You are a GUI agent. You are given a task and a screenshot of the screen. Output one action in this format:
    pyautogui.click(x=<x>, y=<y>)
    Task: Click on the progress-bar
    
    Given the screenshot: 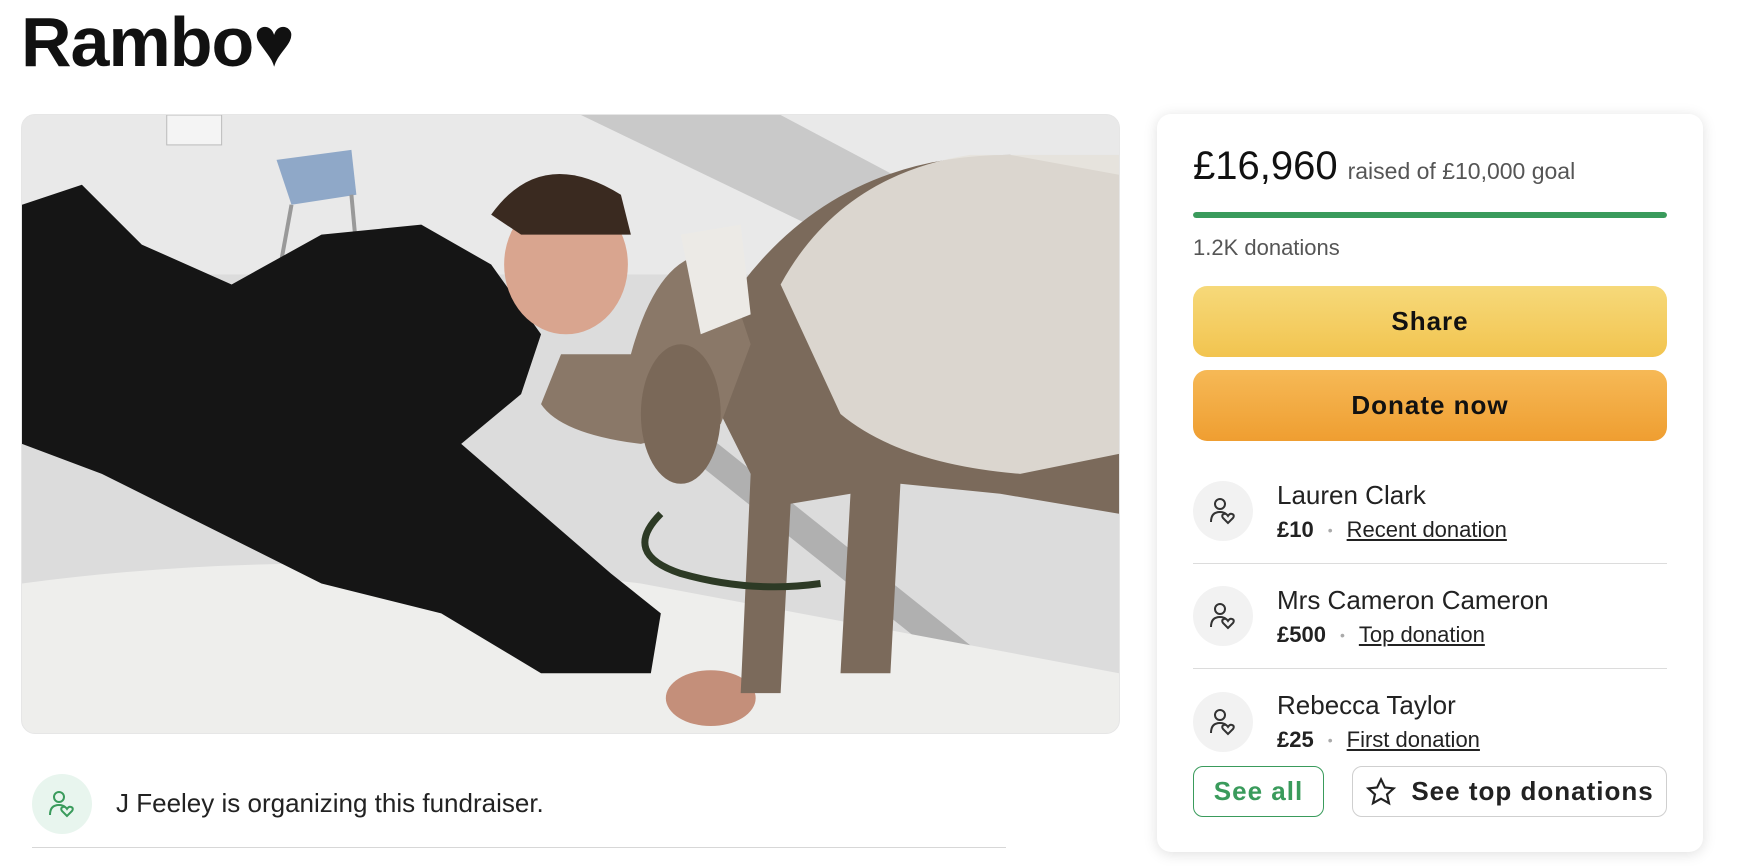 What is the action you would take?
    pyautogui.click(x=1430, y=215)
    